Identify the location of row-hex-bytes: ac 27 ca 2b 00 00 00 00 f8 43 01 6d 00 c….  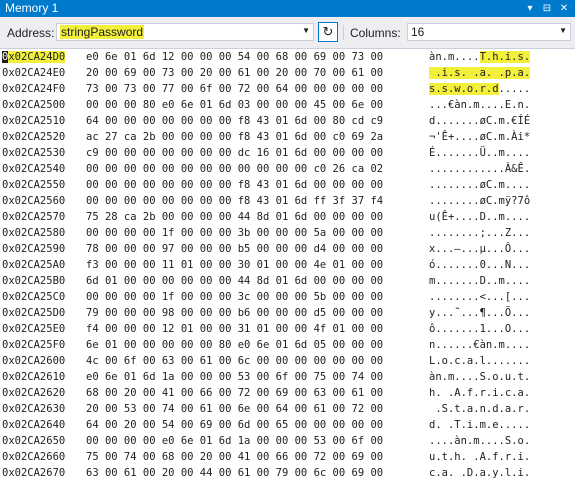
(234, 137).